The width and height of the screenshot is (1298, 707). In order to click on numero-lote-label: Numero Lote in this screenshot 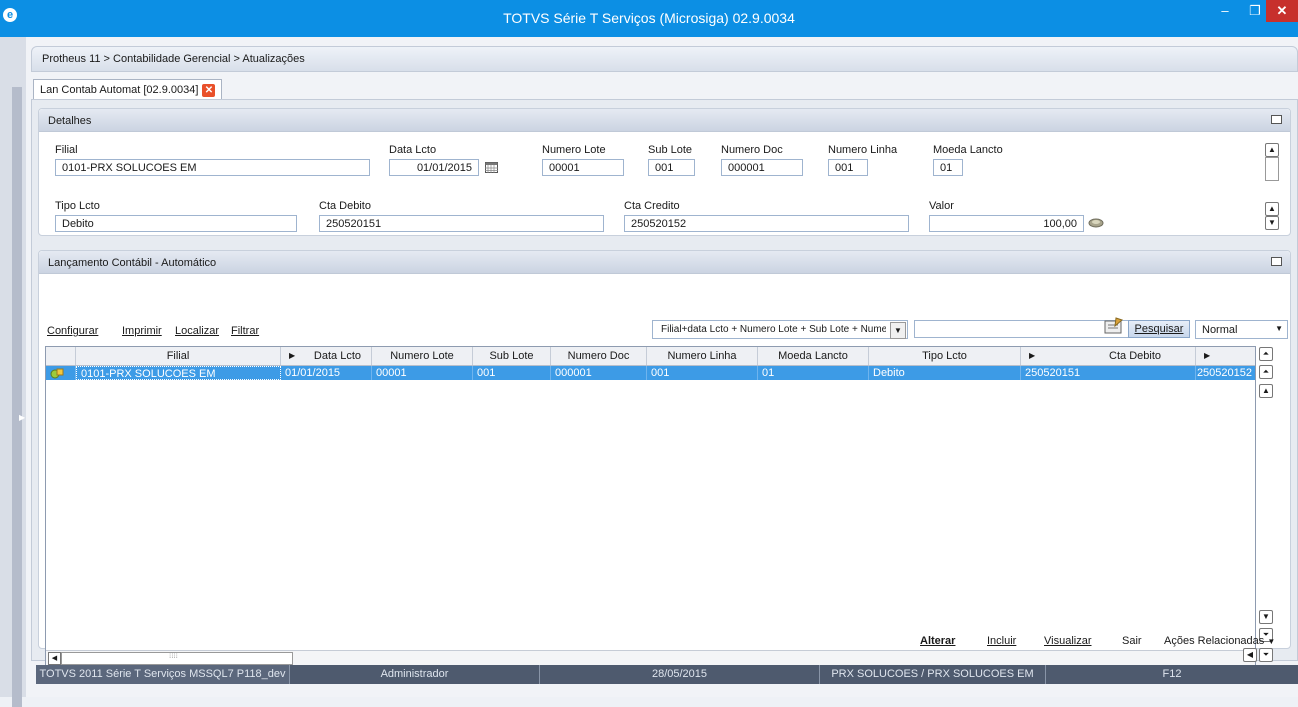, I will do `click(574, 150)`.